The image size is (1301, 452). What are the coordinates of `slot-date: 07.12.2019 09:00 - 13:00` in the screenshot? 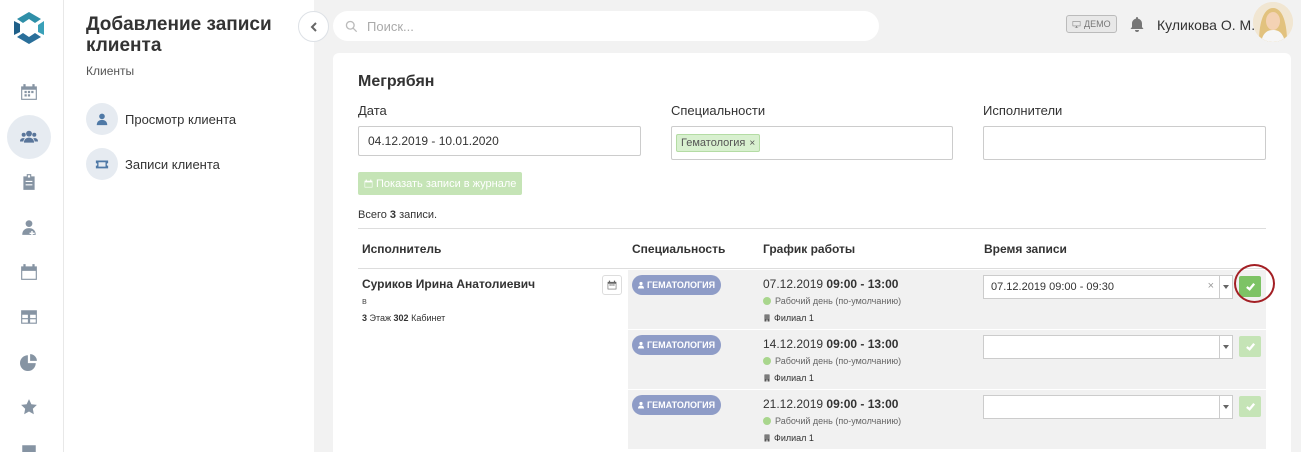 It's located at (831, 284).